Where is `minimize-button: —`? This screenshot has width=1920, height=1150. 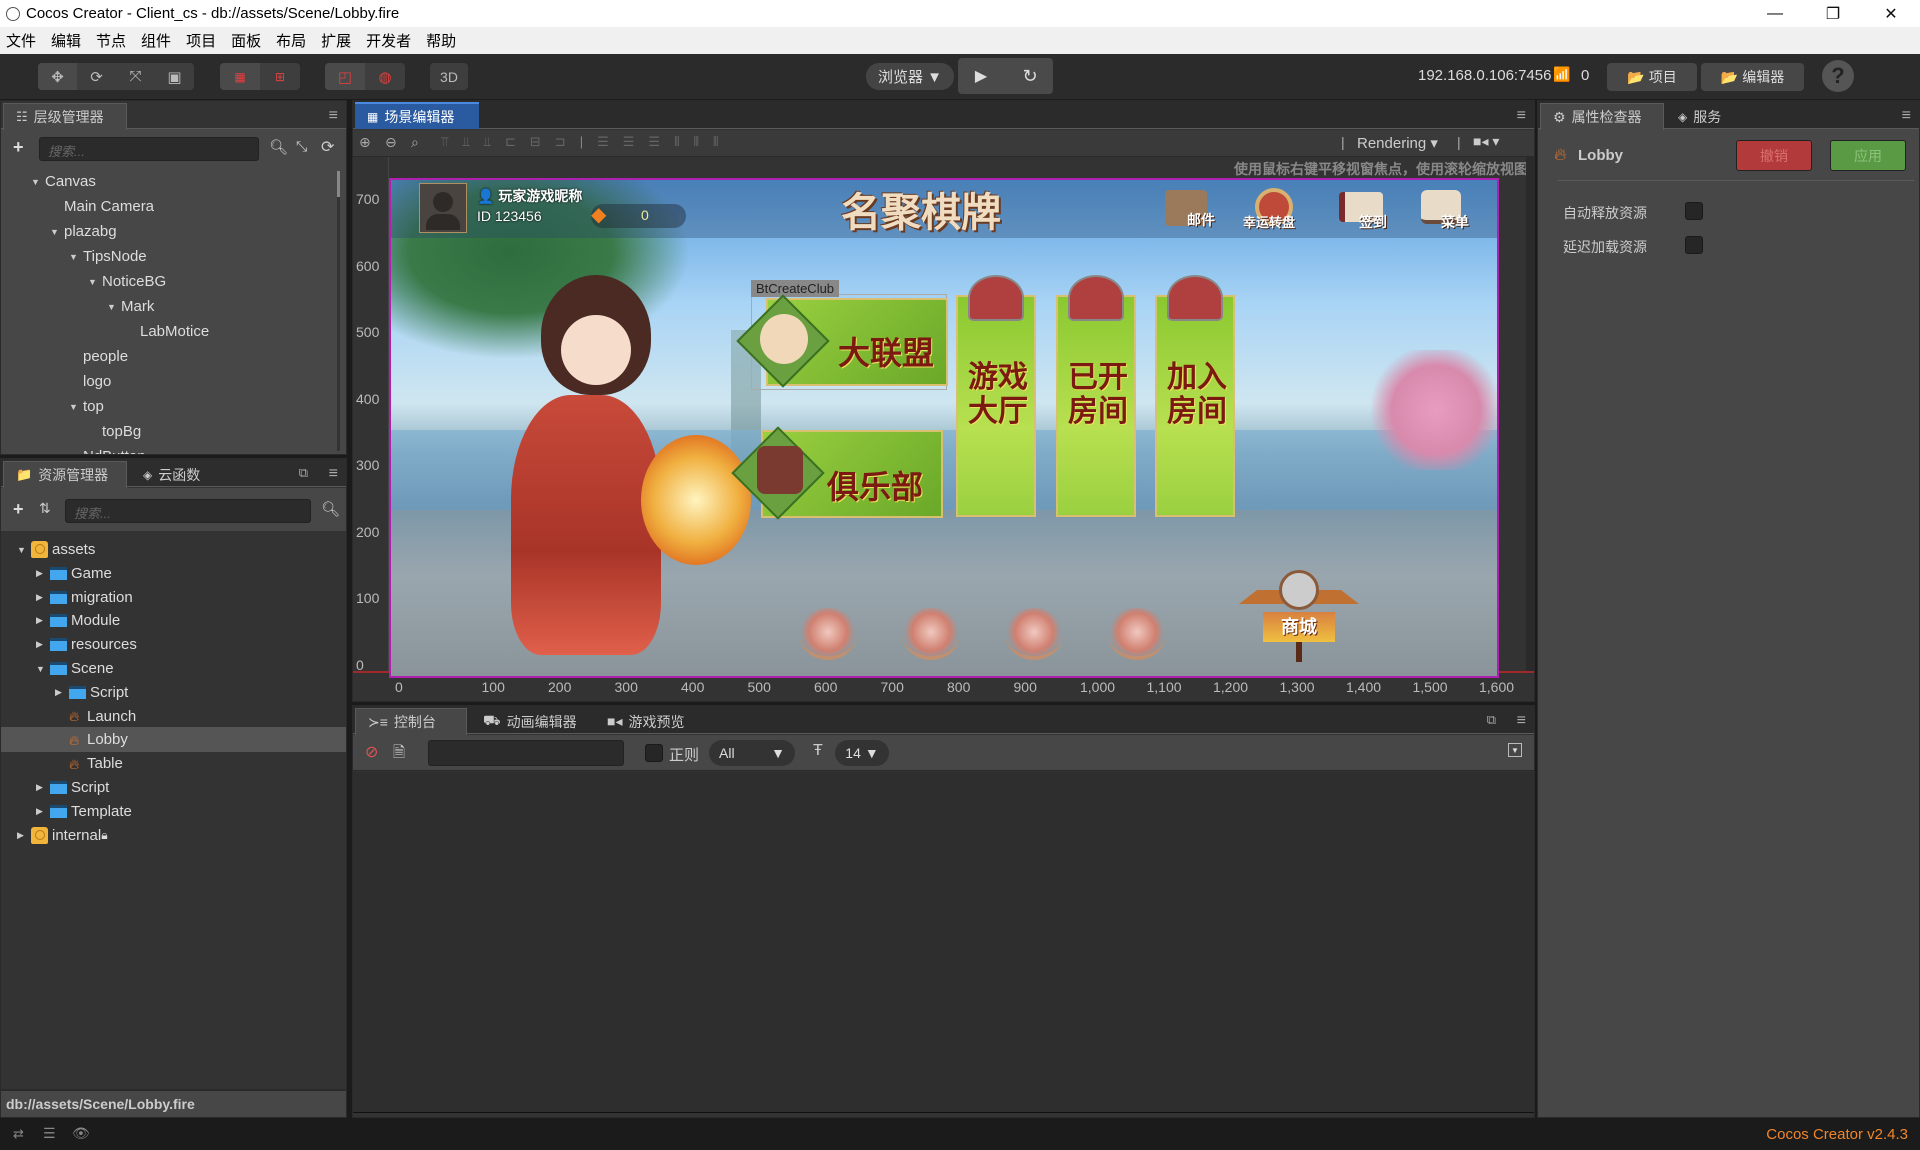 minimize-button: — is located at coordinates (1775, 13).